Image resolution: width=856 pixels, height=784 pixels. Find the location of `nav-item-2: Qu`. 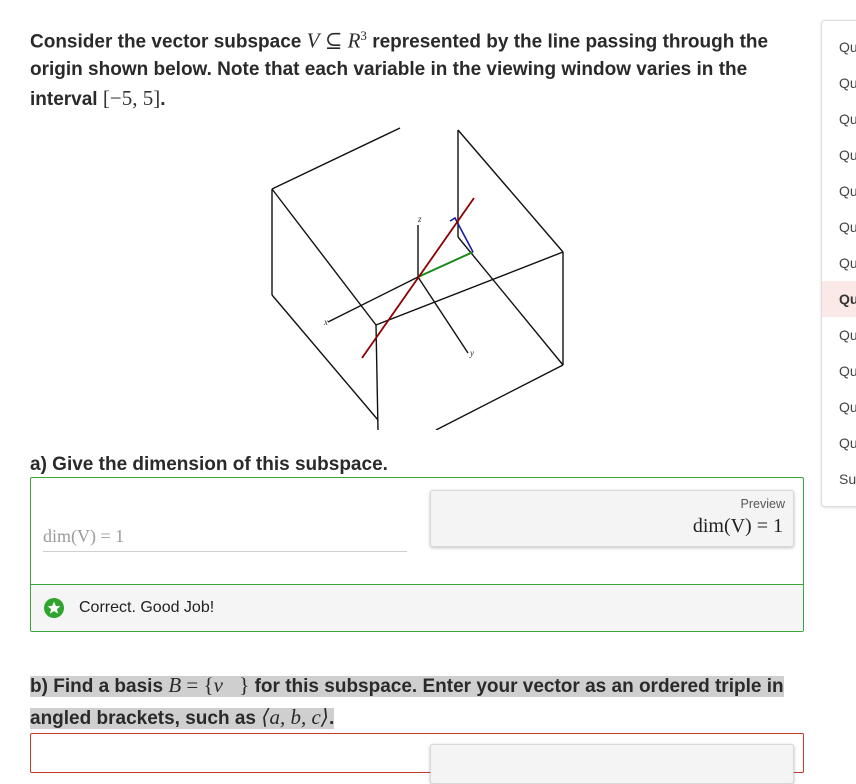

nav-item-2: Qu is located at coordinates (839, 83).